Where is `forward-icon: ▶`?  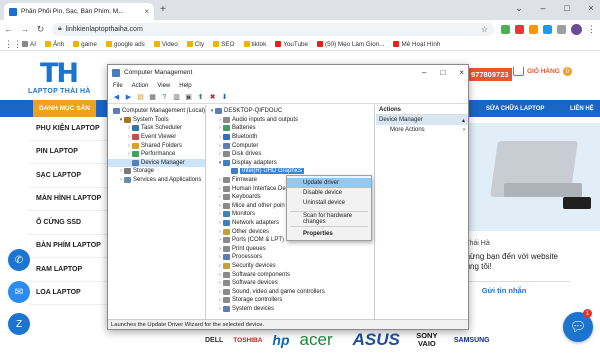
forward-icon: ▶ is located at coordinates (128, 97).